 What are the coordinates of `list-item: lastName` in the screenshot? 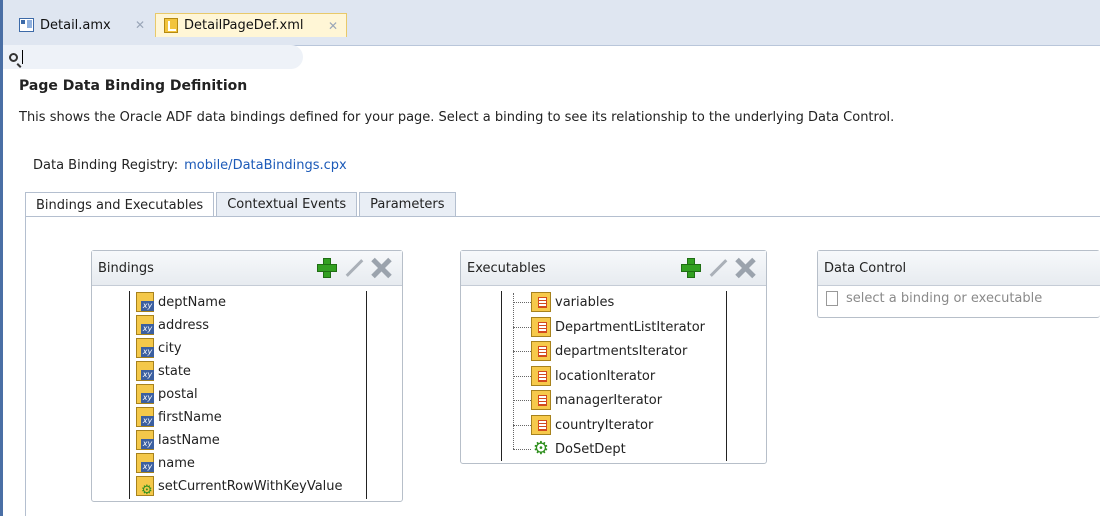 It's located at (178, 440).